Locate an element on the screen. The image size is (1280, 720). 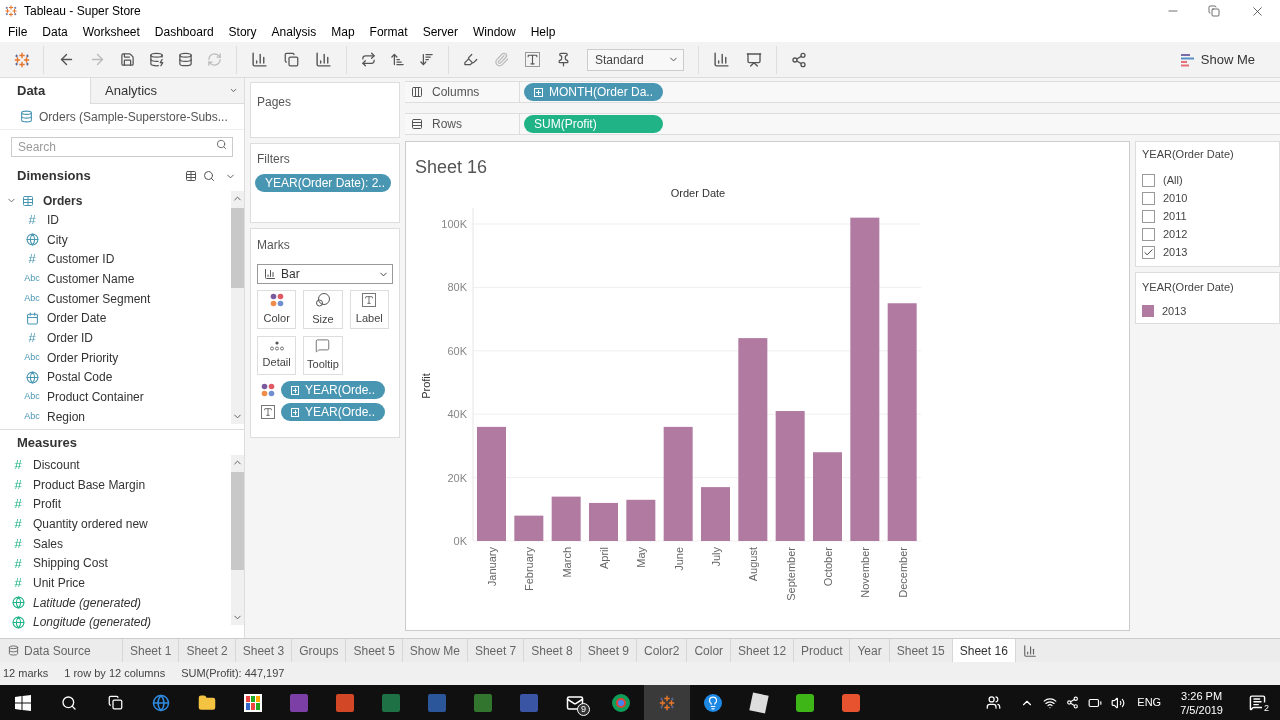
language-indicator: ENG is located at coordinates (1149, 702).